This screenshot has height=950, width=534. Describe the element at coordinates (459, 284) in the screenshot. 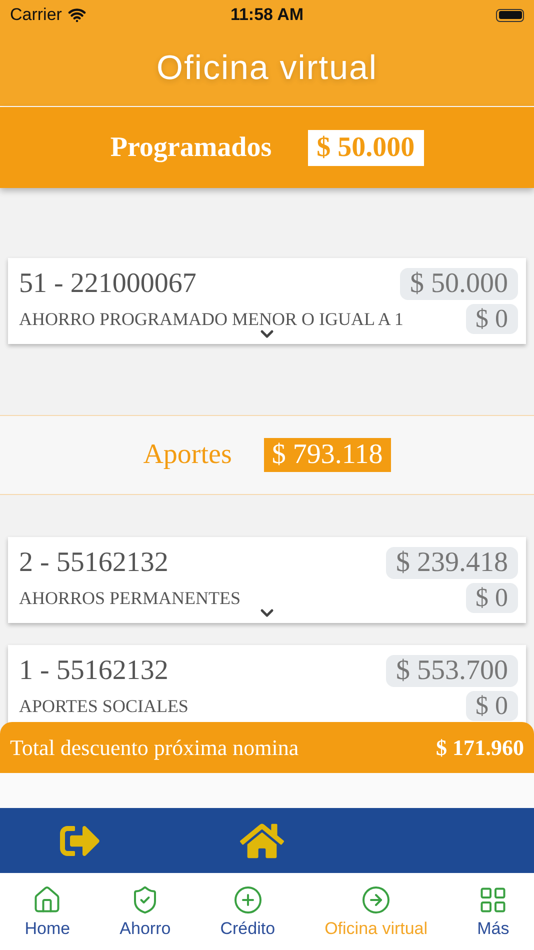

I see `balance-amount: $ 50.000` at that location.